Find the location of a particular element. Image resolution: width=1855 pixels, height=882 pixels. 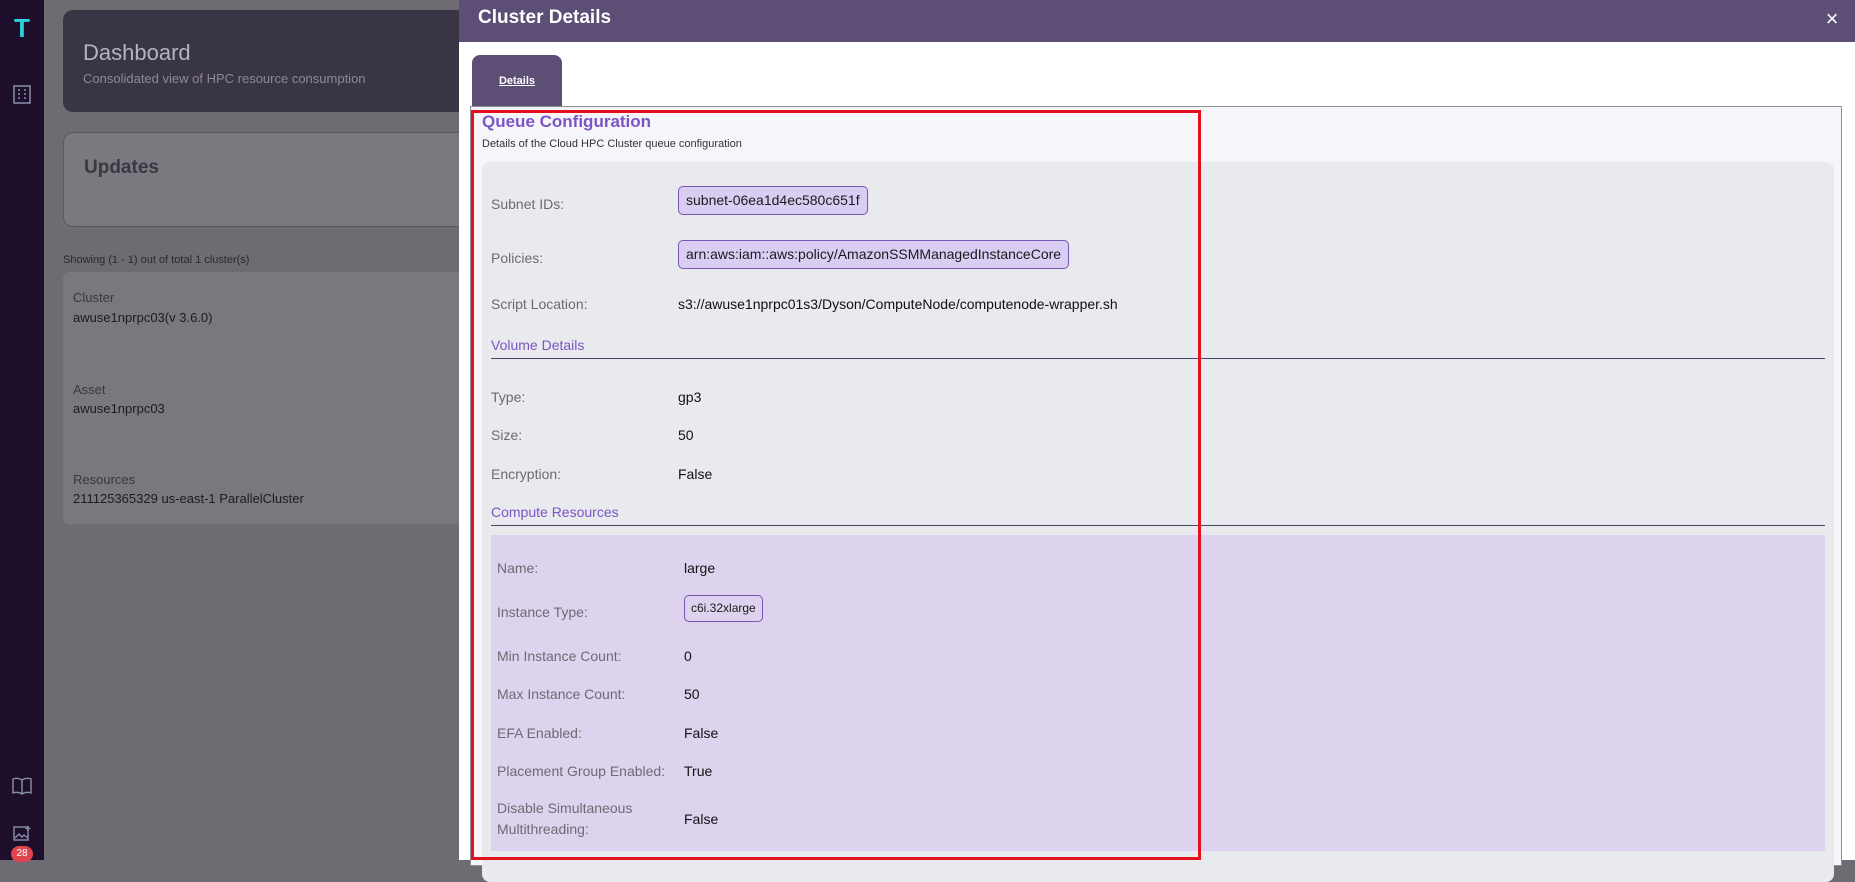

disable-smt-label-line1: Disable Simultaneous is located at coordinates (565, 808).